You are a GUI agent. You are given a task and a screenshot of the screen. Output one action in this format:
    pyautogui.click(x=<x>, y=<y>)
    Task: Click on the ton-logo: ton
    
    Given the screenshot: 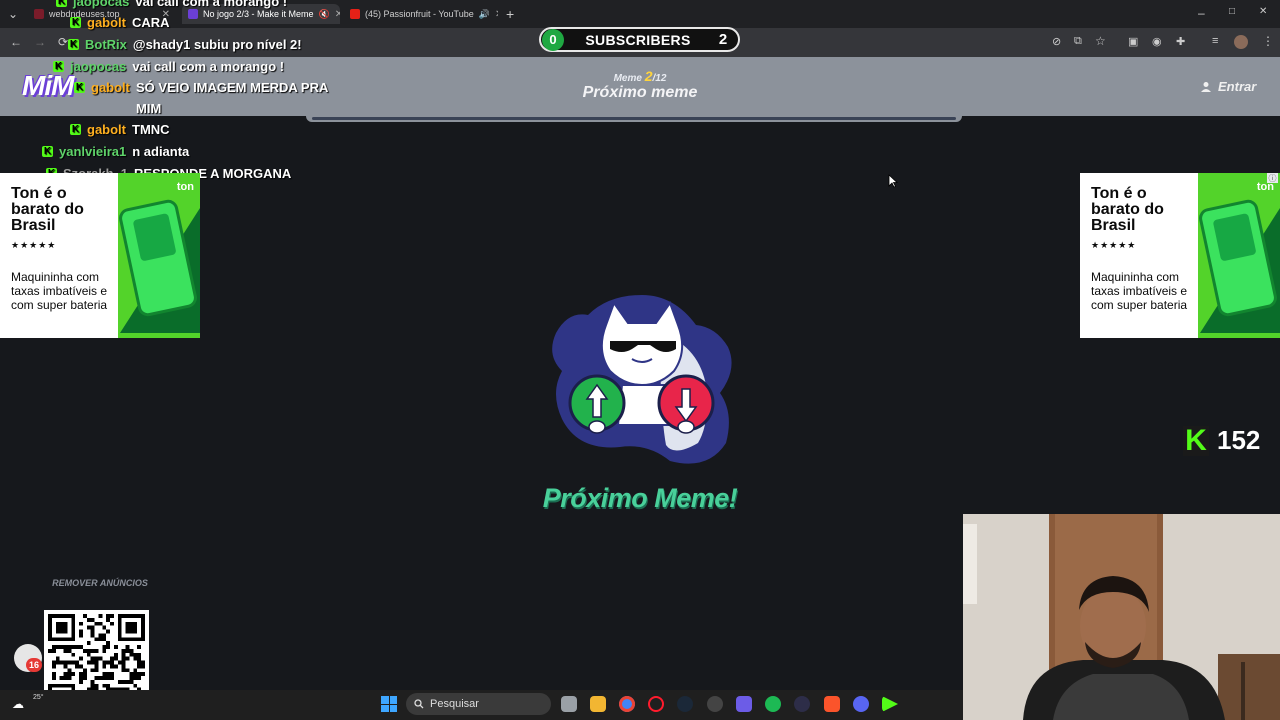 What is the action you would take?
    pyautogui.click(x=185, y=187)
    